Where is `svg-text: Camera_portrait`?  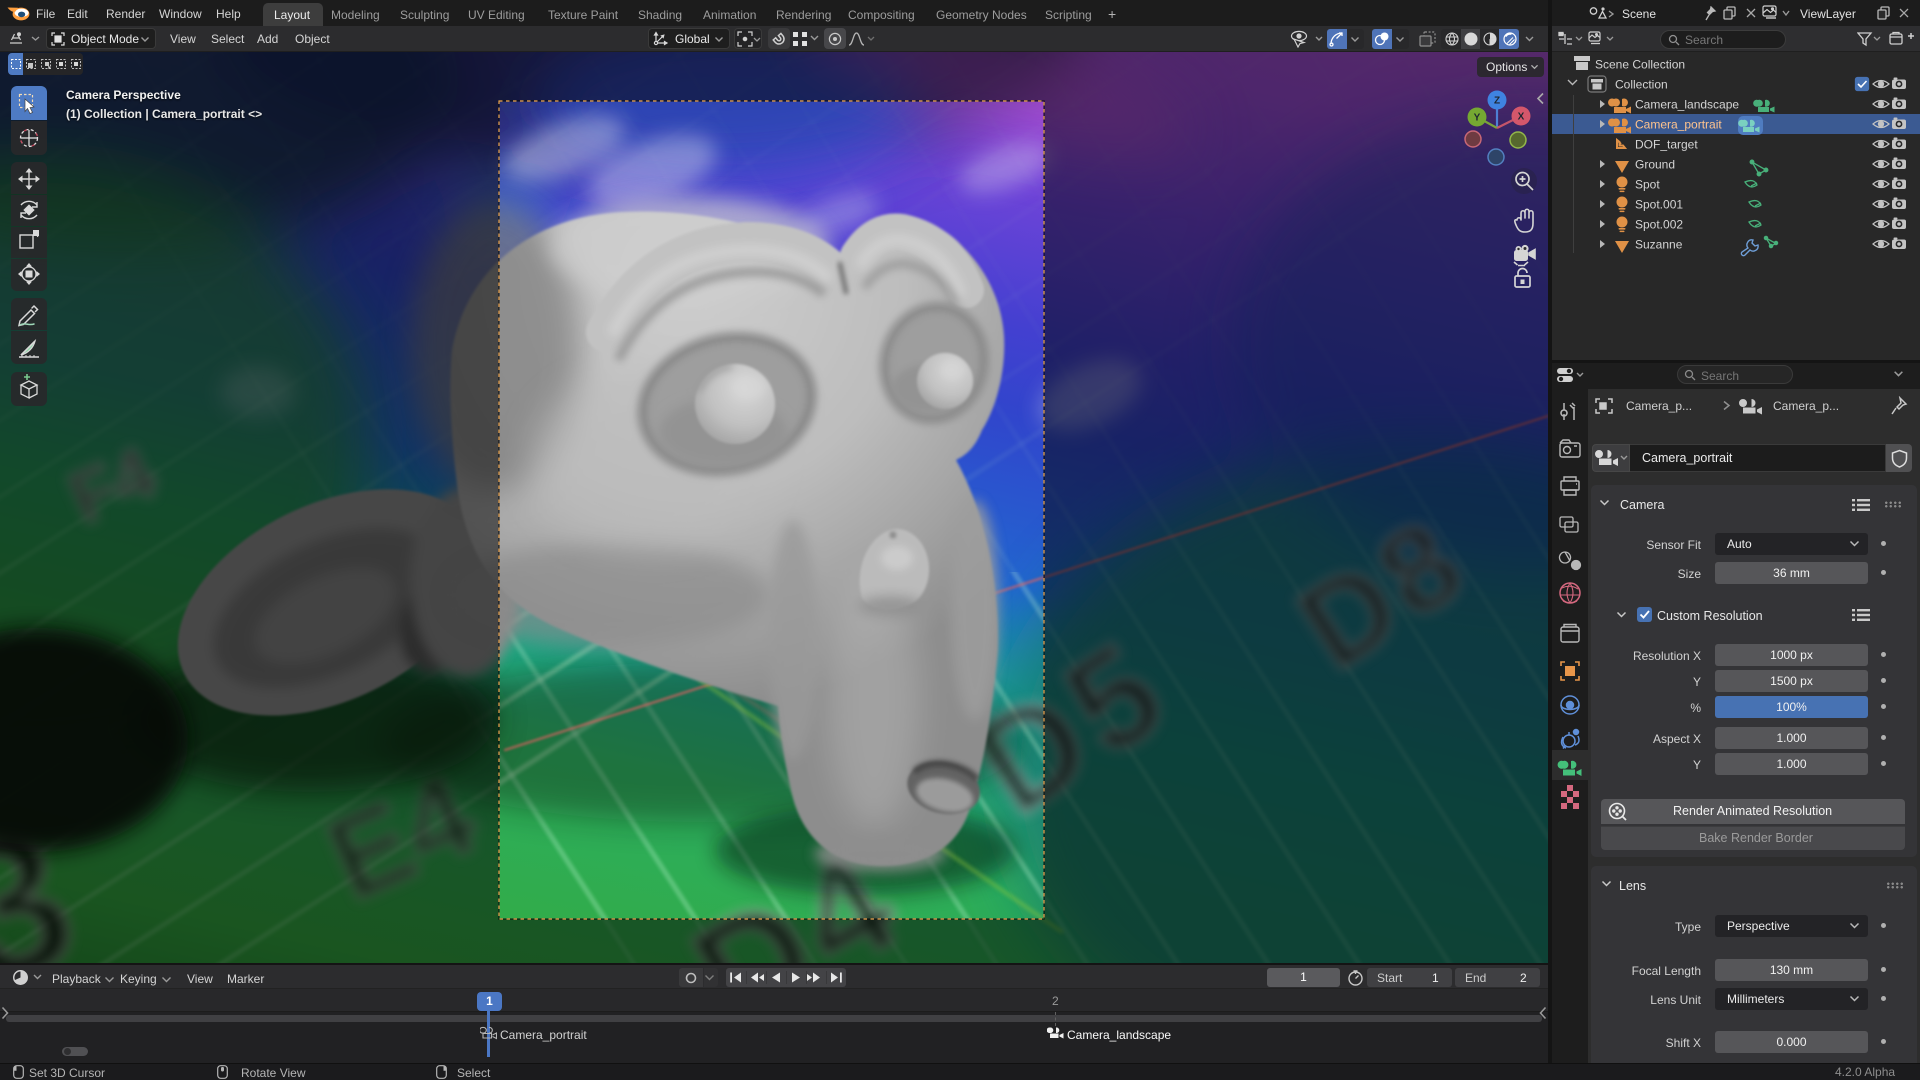
svg-text: Camera_portrait is located at coordinates (1678, 125).